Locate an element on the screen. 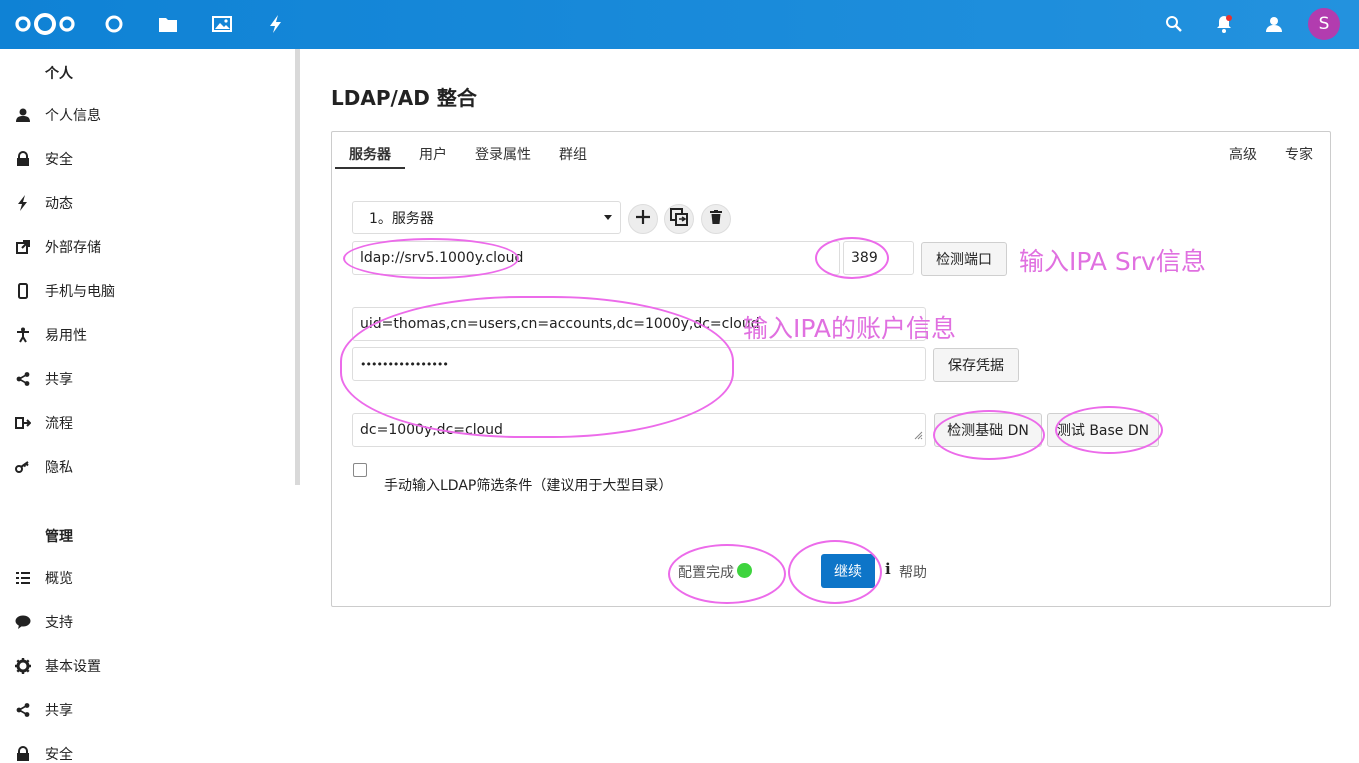 The width and height of the screenshot is (1359, 763). sidebar-item-security: 安全 is located at coordinates (147, 159).